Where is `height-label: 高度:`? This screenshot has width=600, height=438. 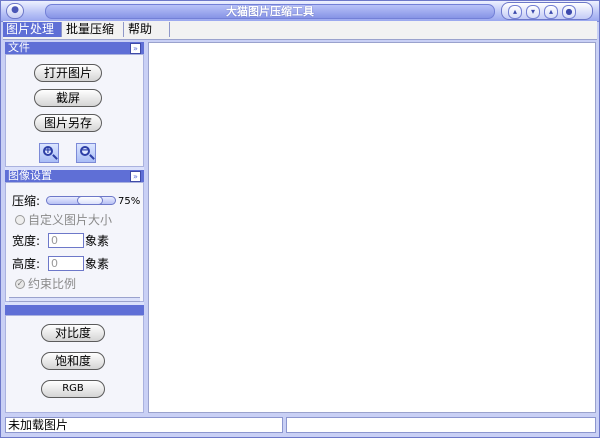
height-label: 高度: is located at coordinates (26, 264).